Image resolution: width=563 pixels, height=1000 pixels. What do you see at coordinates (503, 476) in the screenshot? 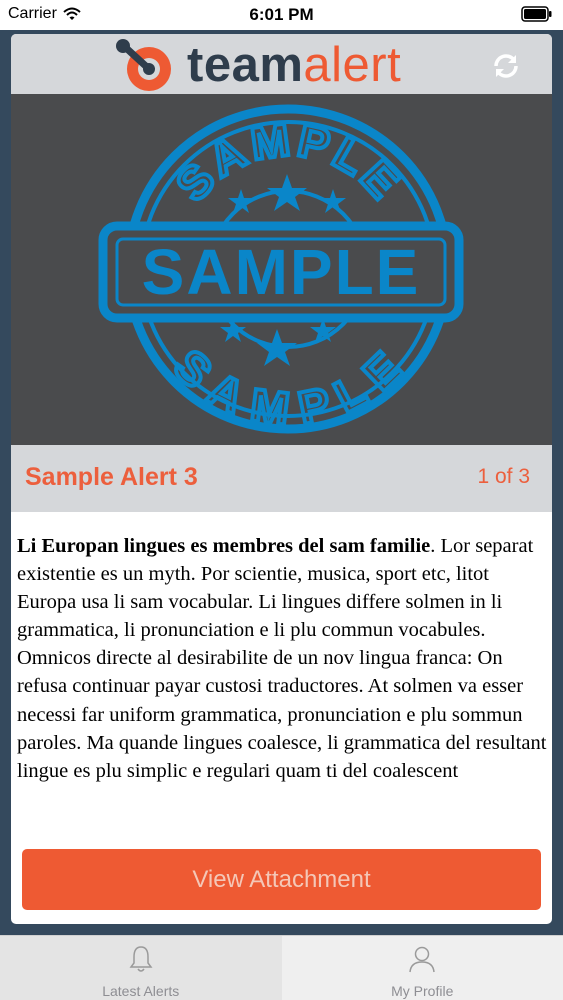
I see `alert-counter: 1 of 3` at bounding box center [503, 476].